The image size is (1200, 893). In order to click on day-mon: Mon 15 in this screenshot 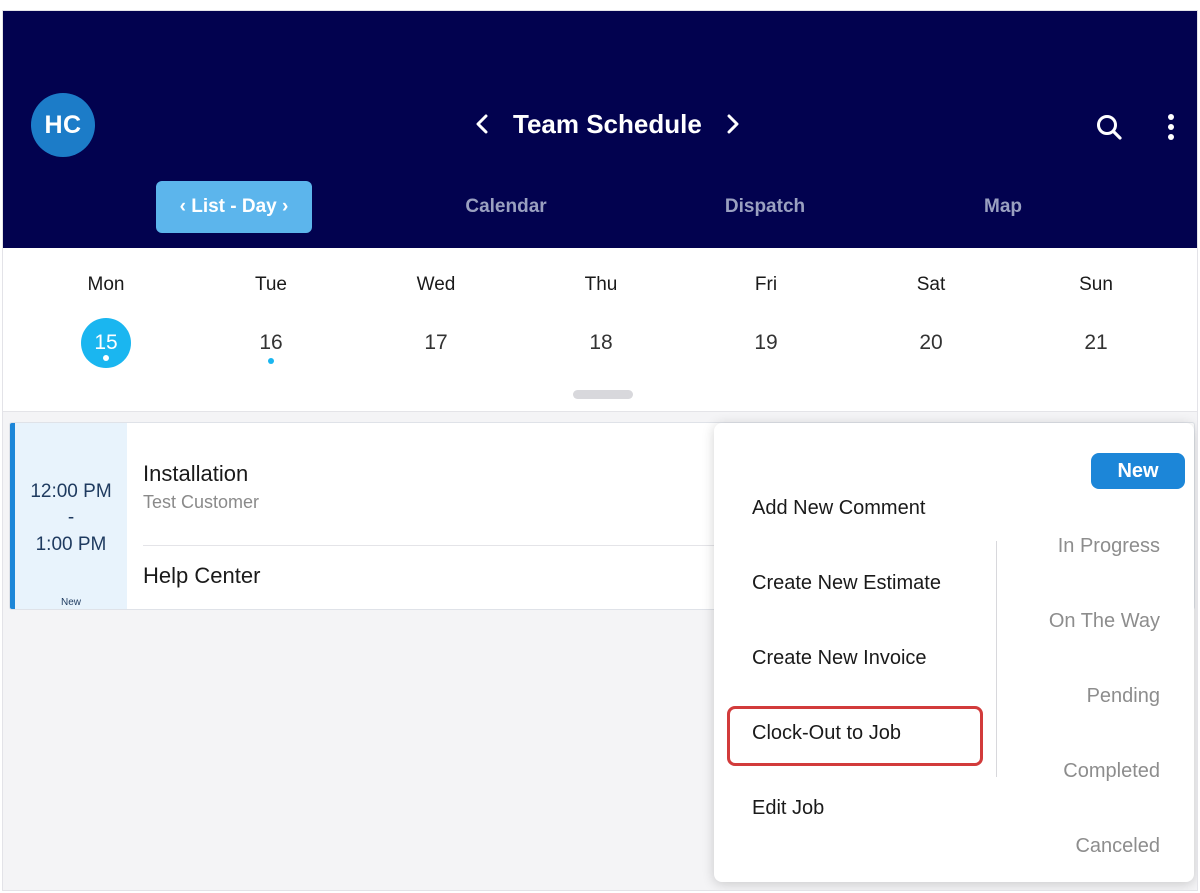, I will do `click(106, 313)`.